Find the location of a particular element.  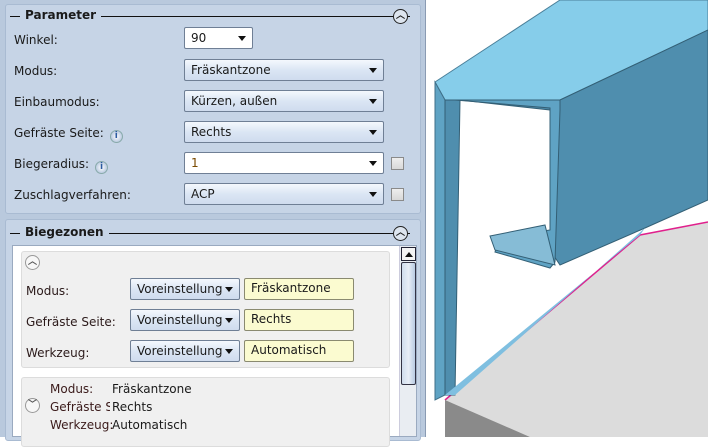

modus-value: Fräskantzone is located at coordinates (231, 70).